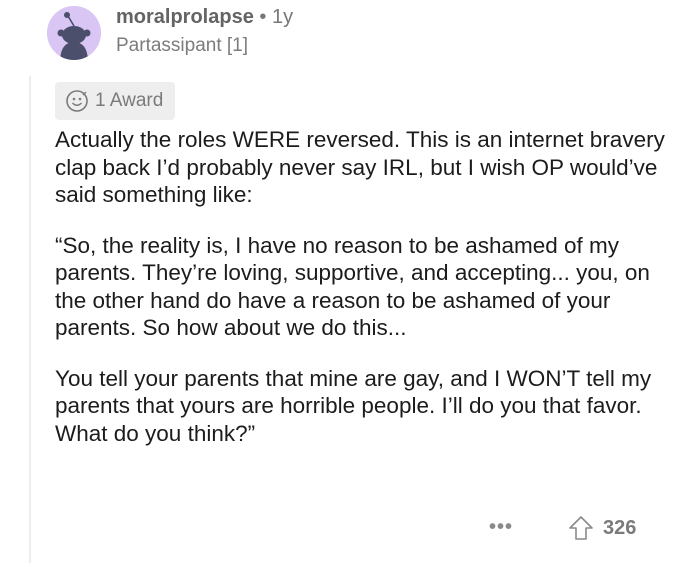  What do you see at coordinates (30, 319) in the screenshot?
I see `thread-line` at bounding box center [30, 319].